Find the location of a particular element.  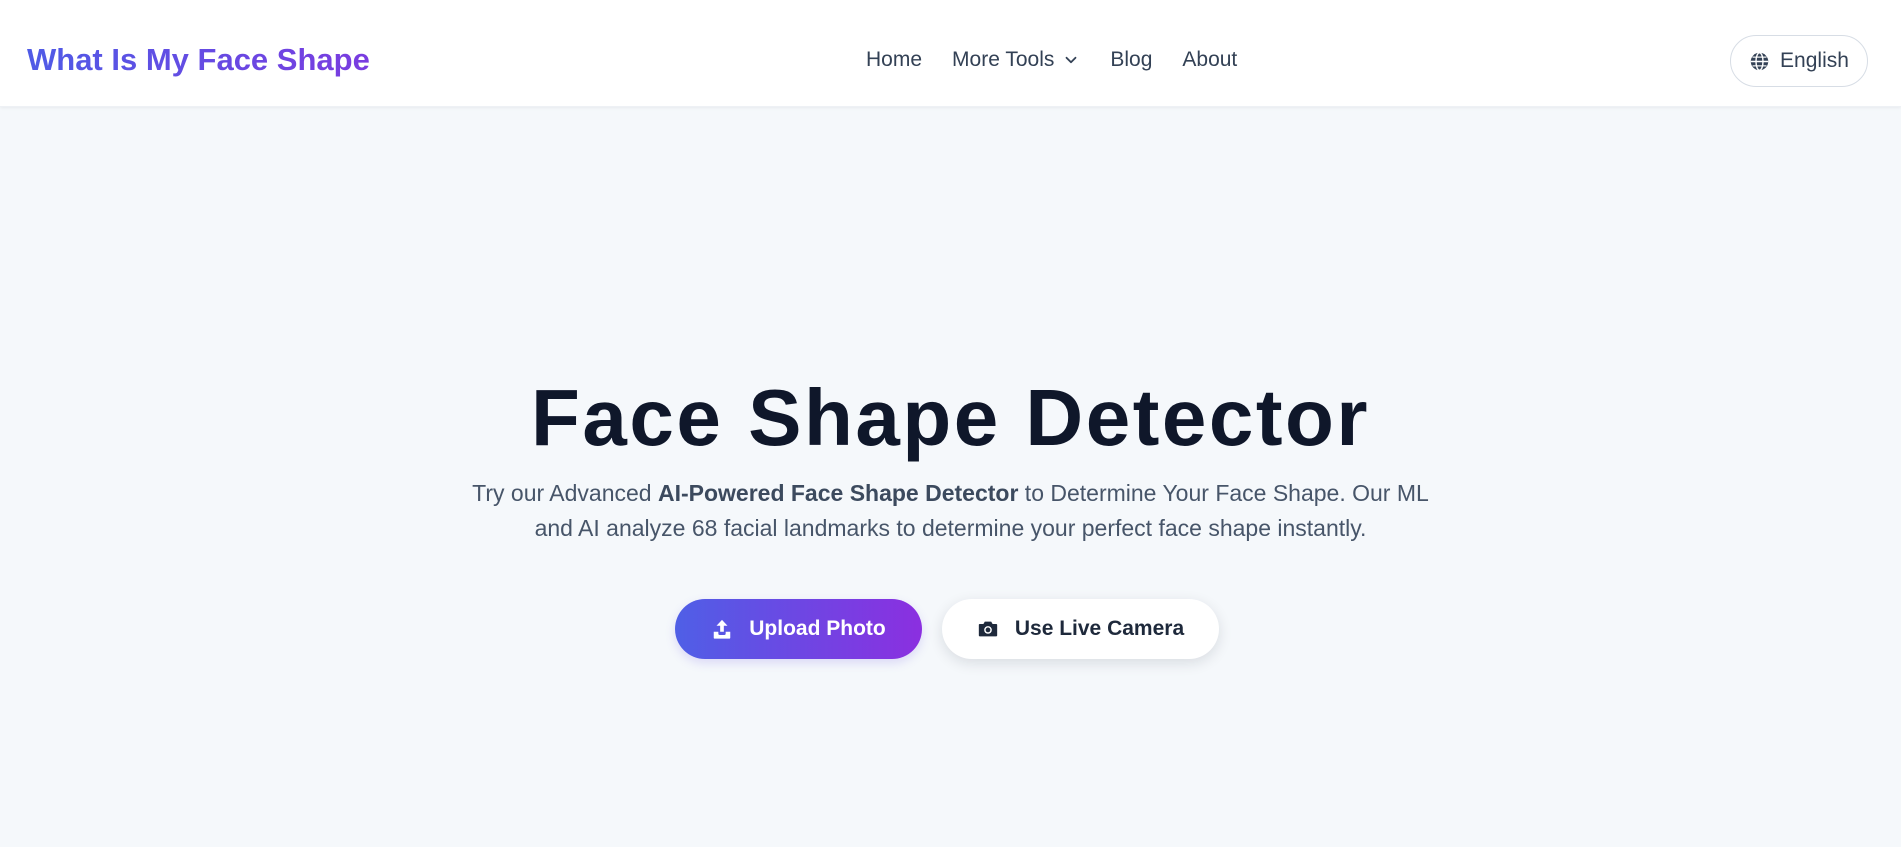

nav-item-label: About is located at coordinates (1210, 59).